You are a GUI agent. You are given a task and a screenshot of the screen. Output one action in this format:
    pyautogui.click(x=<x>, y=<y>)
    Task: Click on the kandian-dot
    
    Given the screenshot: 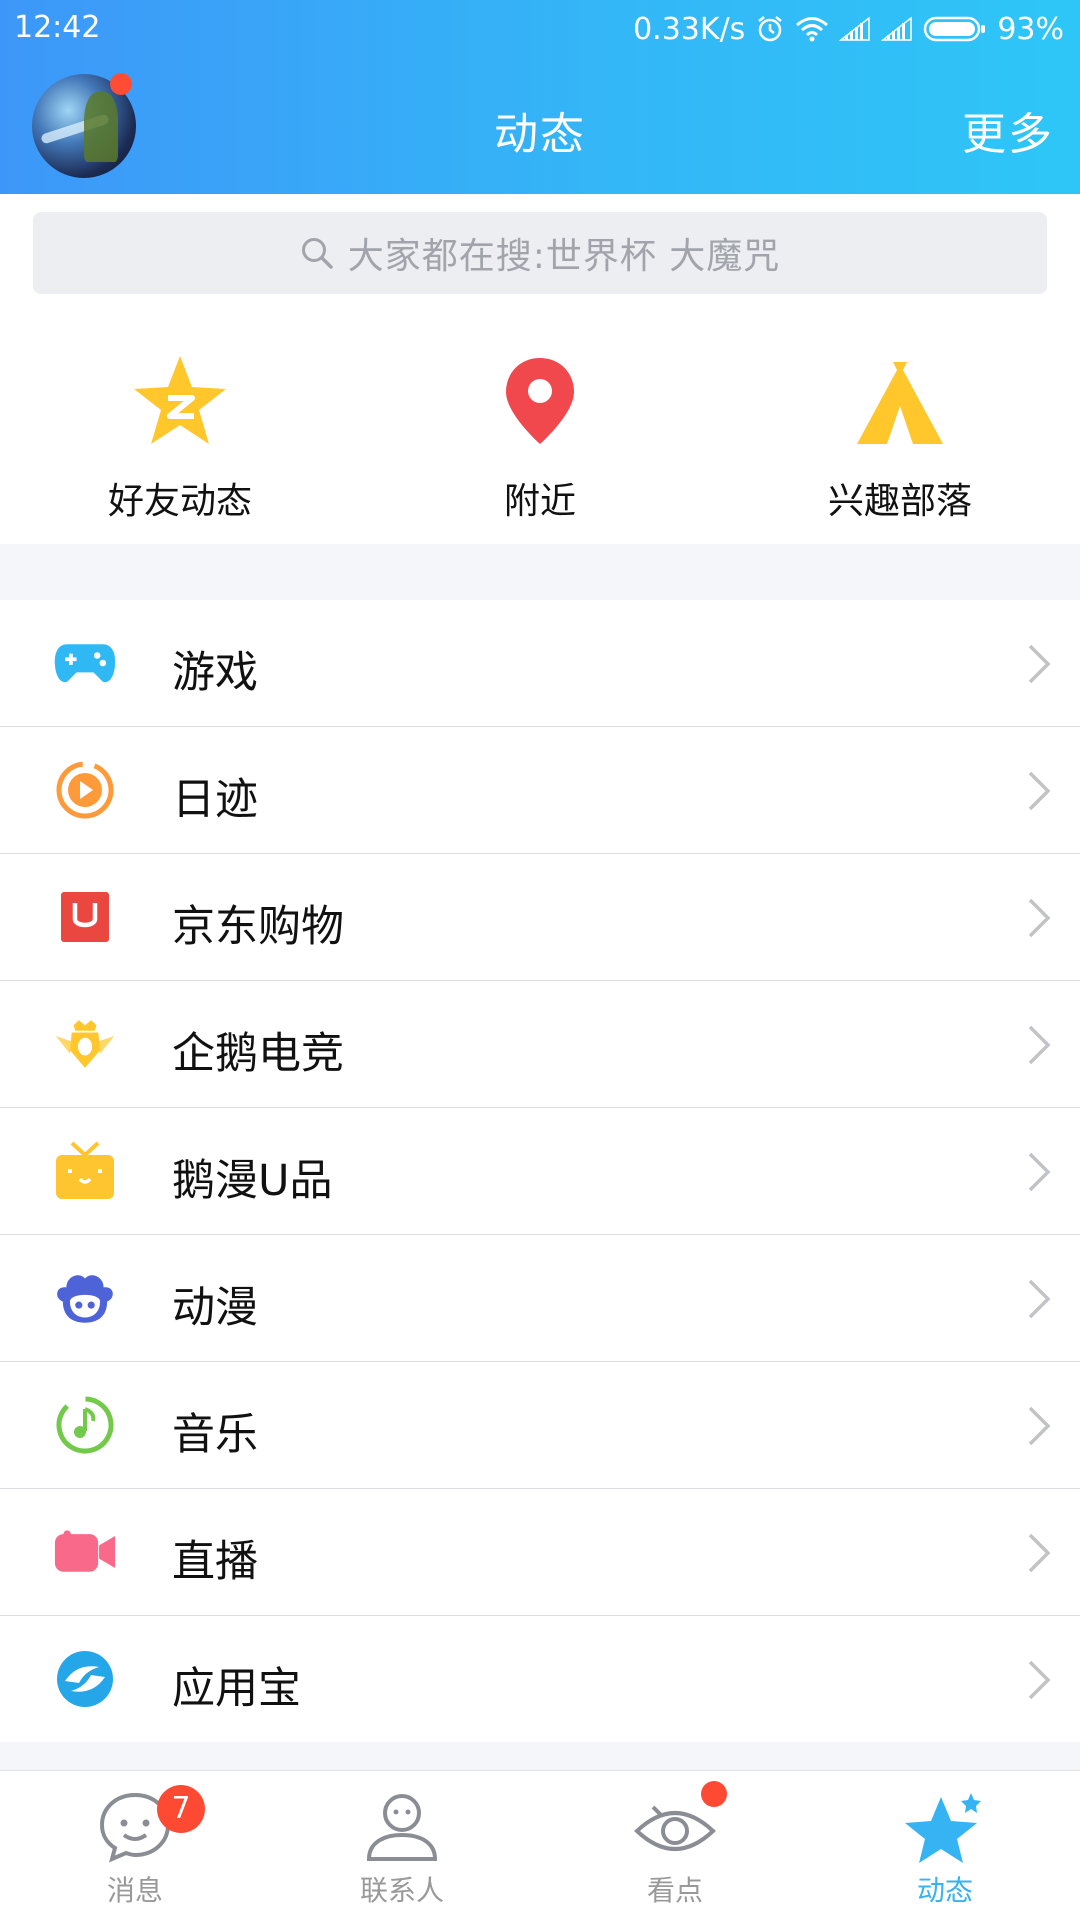 What is the action you would take?
    pyautogui.click(x=714, y=1794)
    